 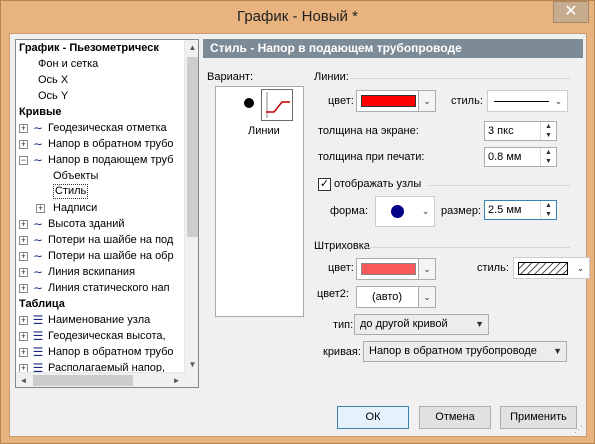 I want to click on tree-item: Ось Y, so click(x=100, y=96).